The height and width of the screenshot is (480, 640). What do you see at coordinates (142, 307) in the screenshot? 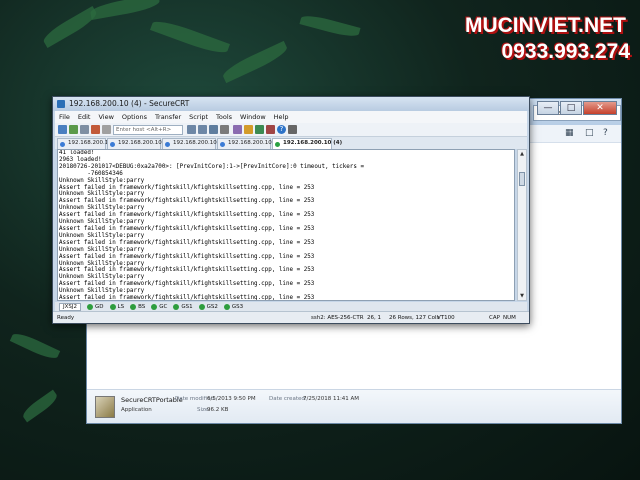
I see `button-label: BS` at bounding box center [142, 307].